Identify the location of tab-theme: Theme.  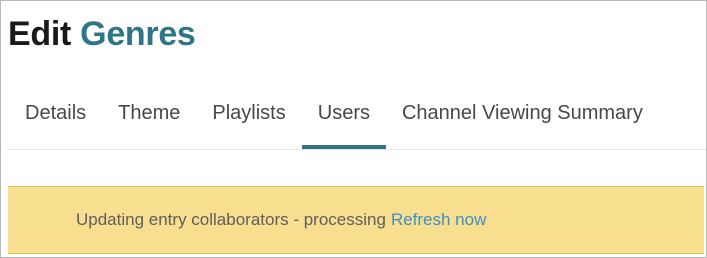
(149, 119).